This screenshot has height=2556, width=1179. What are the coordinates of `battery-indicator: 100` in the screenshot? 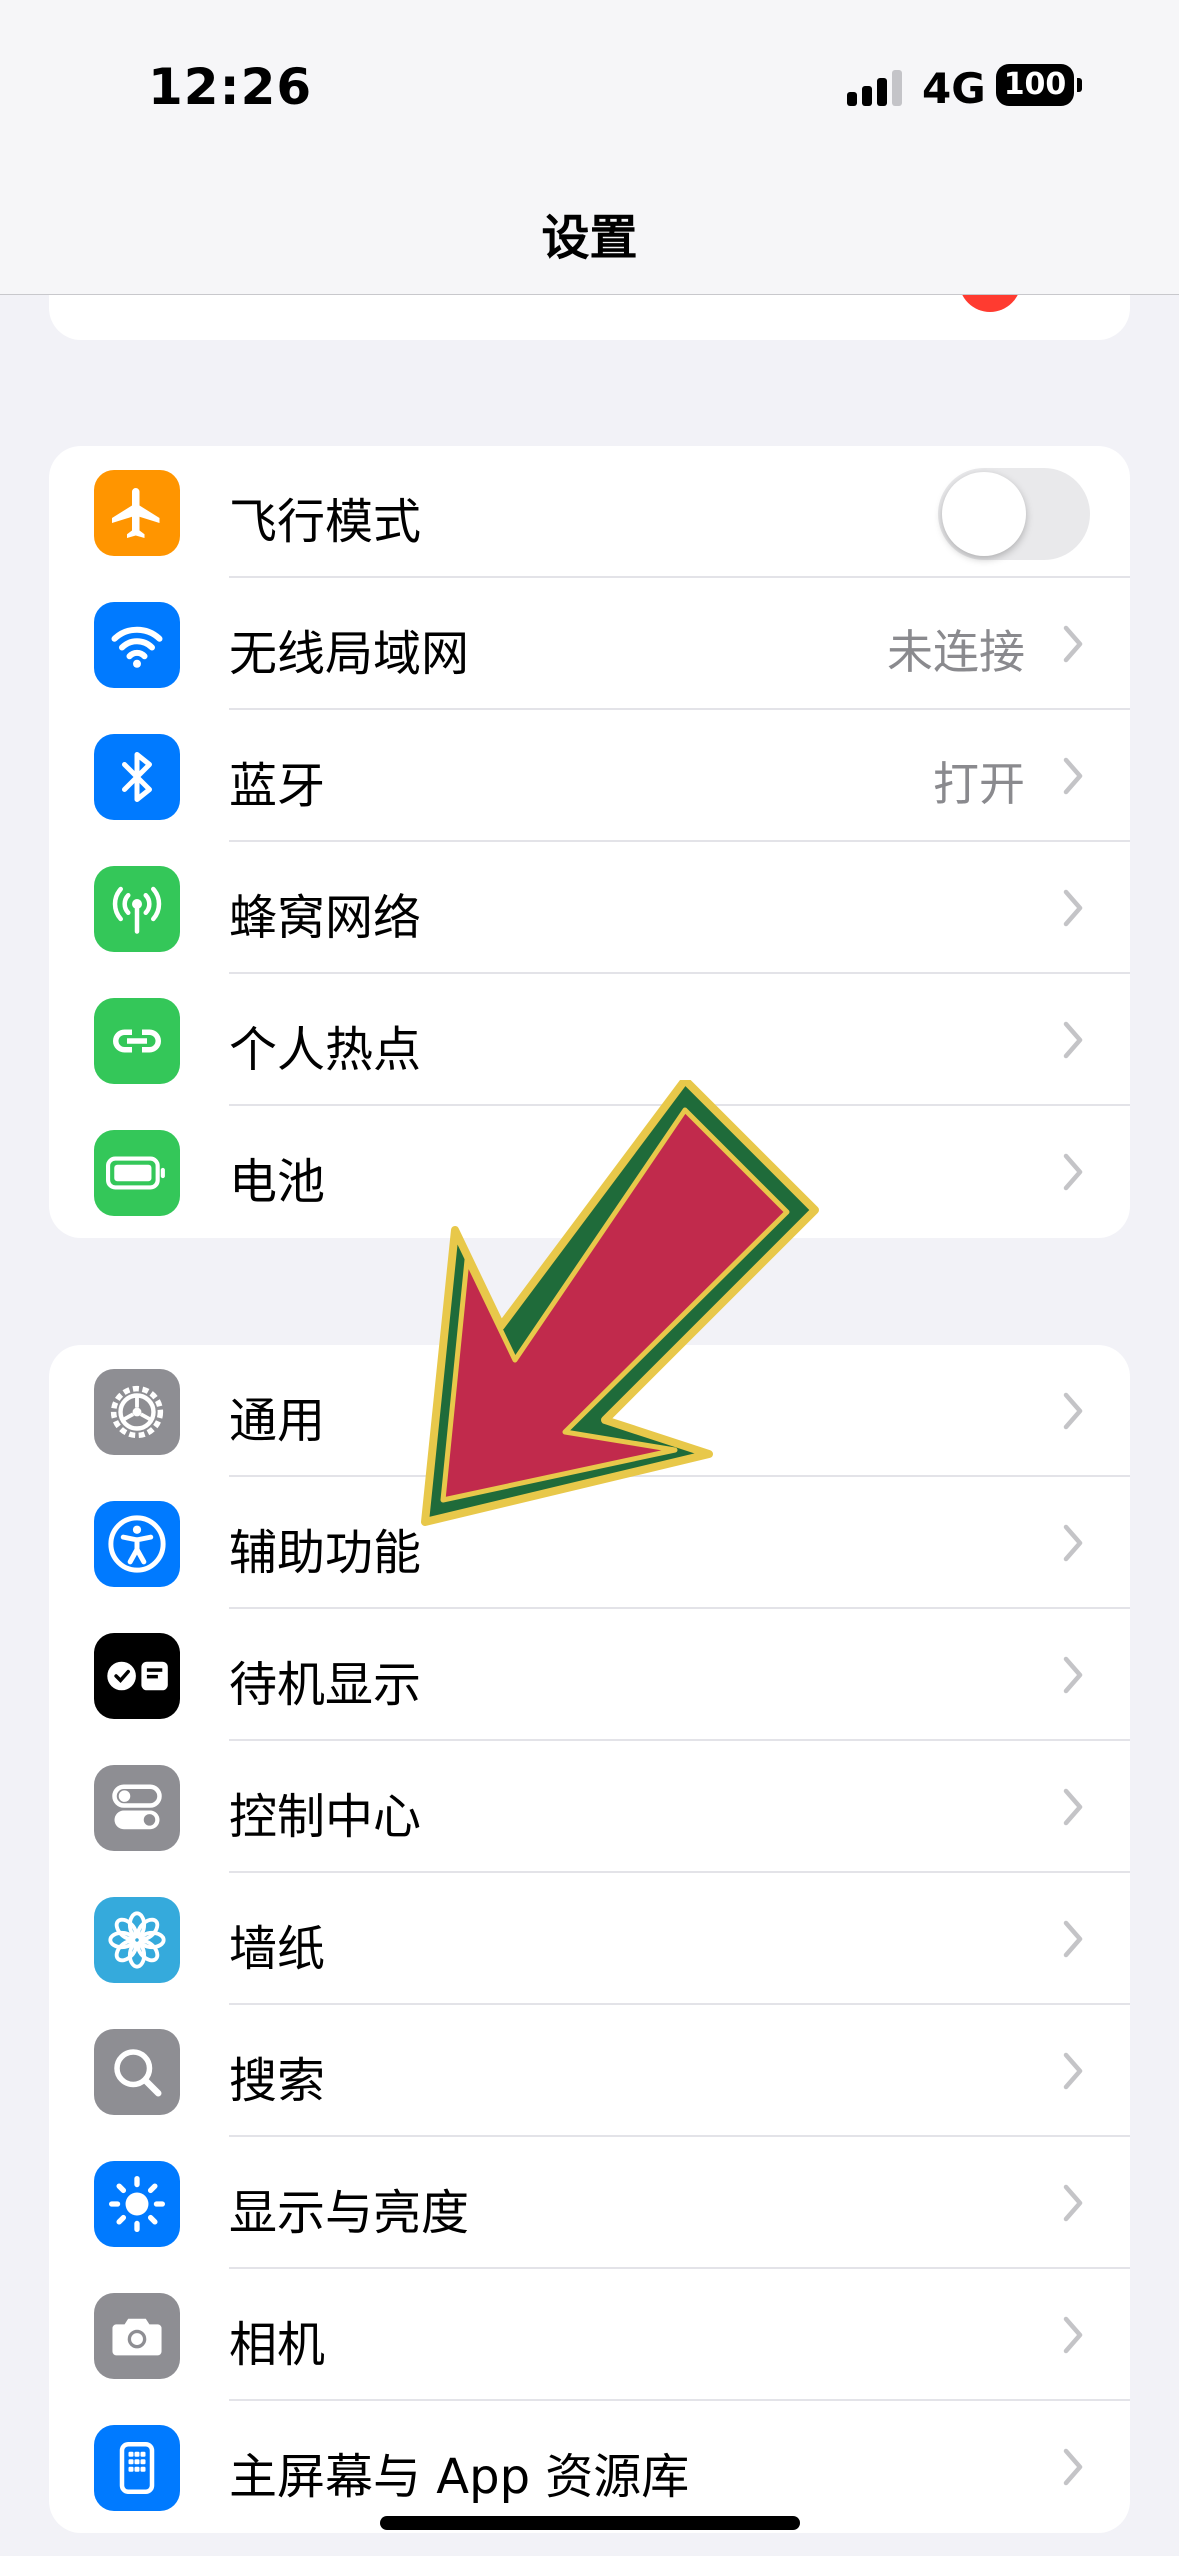 It's located at (1039, 85).